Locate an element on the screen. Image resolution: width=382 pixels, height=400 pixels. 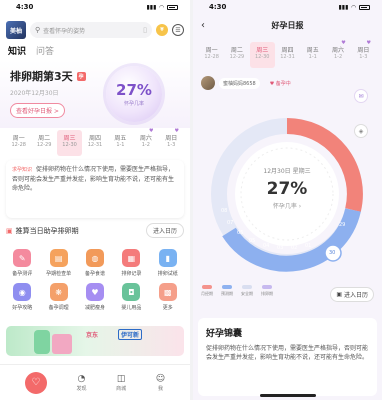
ovulation-calc-row: ▣ 推算当日助孕排卵期 进入日历 is located at coordinates (95, 230).